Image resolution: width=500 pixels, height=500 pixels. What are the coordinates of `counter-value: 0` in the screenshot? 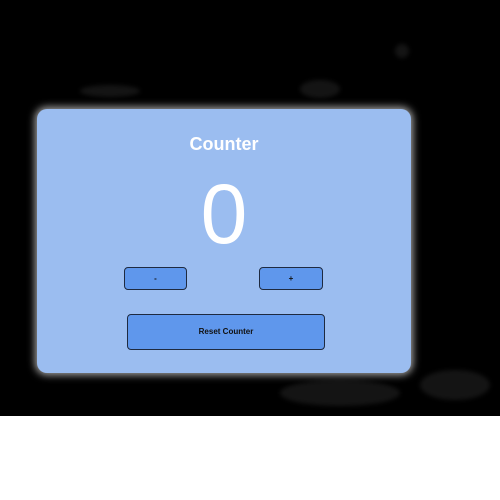 It's located at (224, 214).